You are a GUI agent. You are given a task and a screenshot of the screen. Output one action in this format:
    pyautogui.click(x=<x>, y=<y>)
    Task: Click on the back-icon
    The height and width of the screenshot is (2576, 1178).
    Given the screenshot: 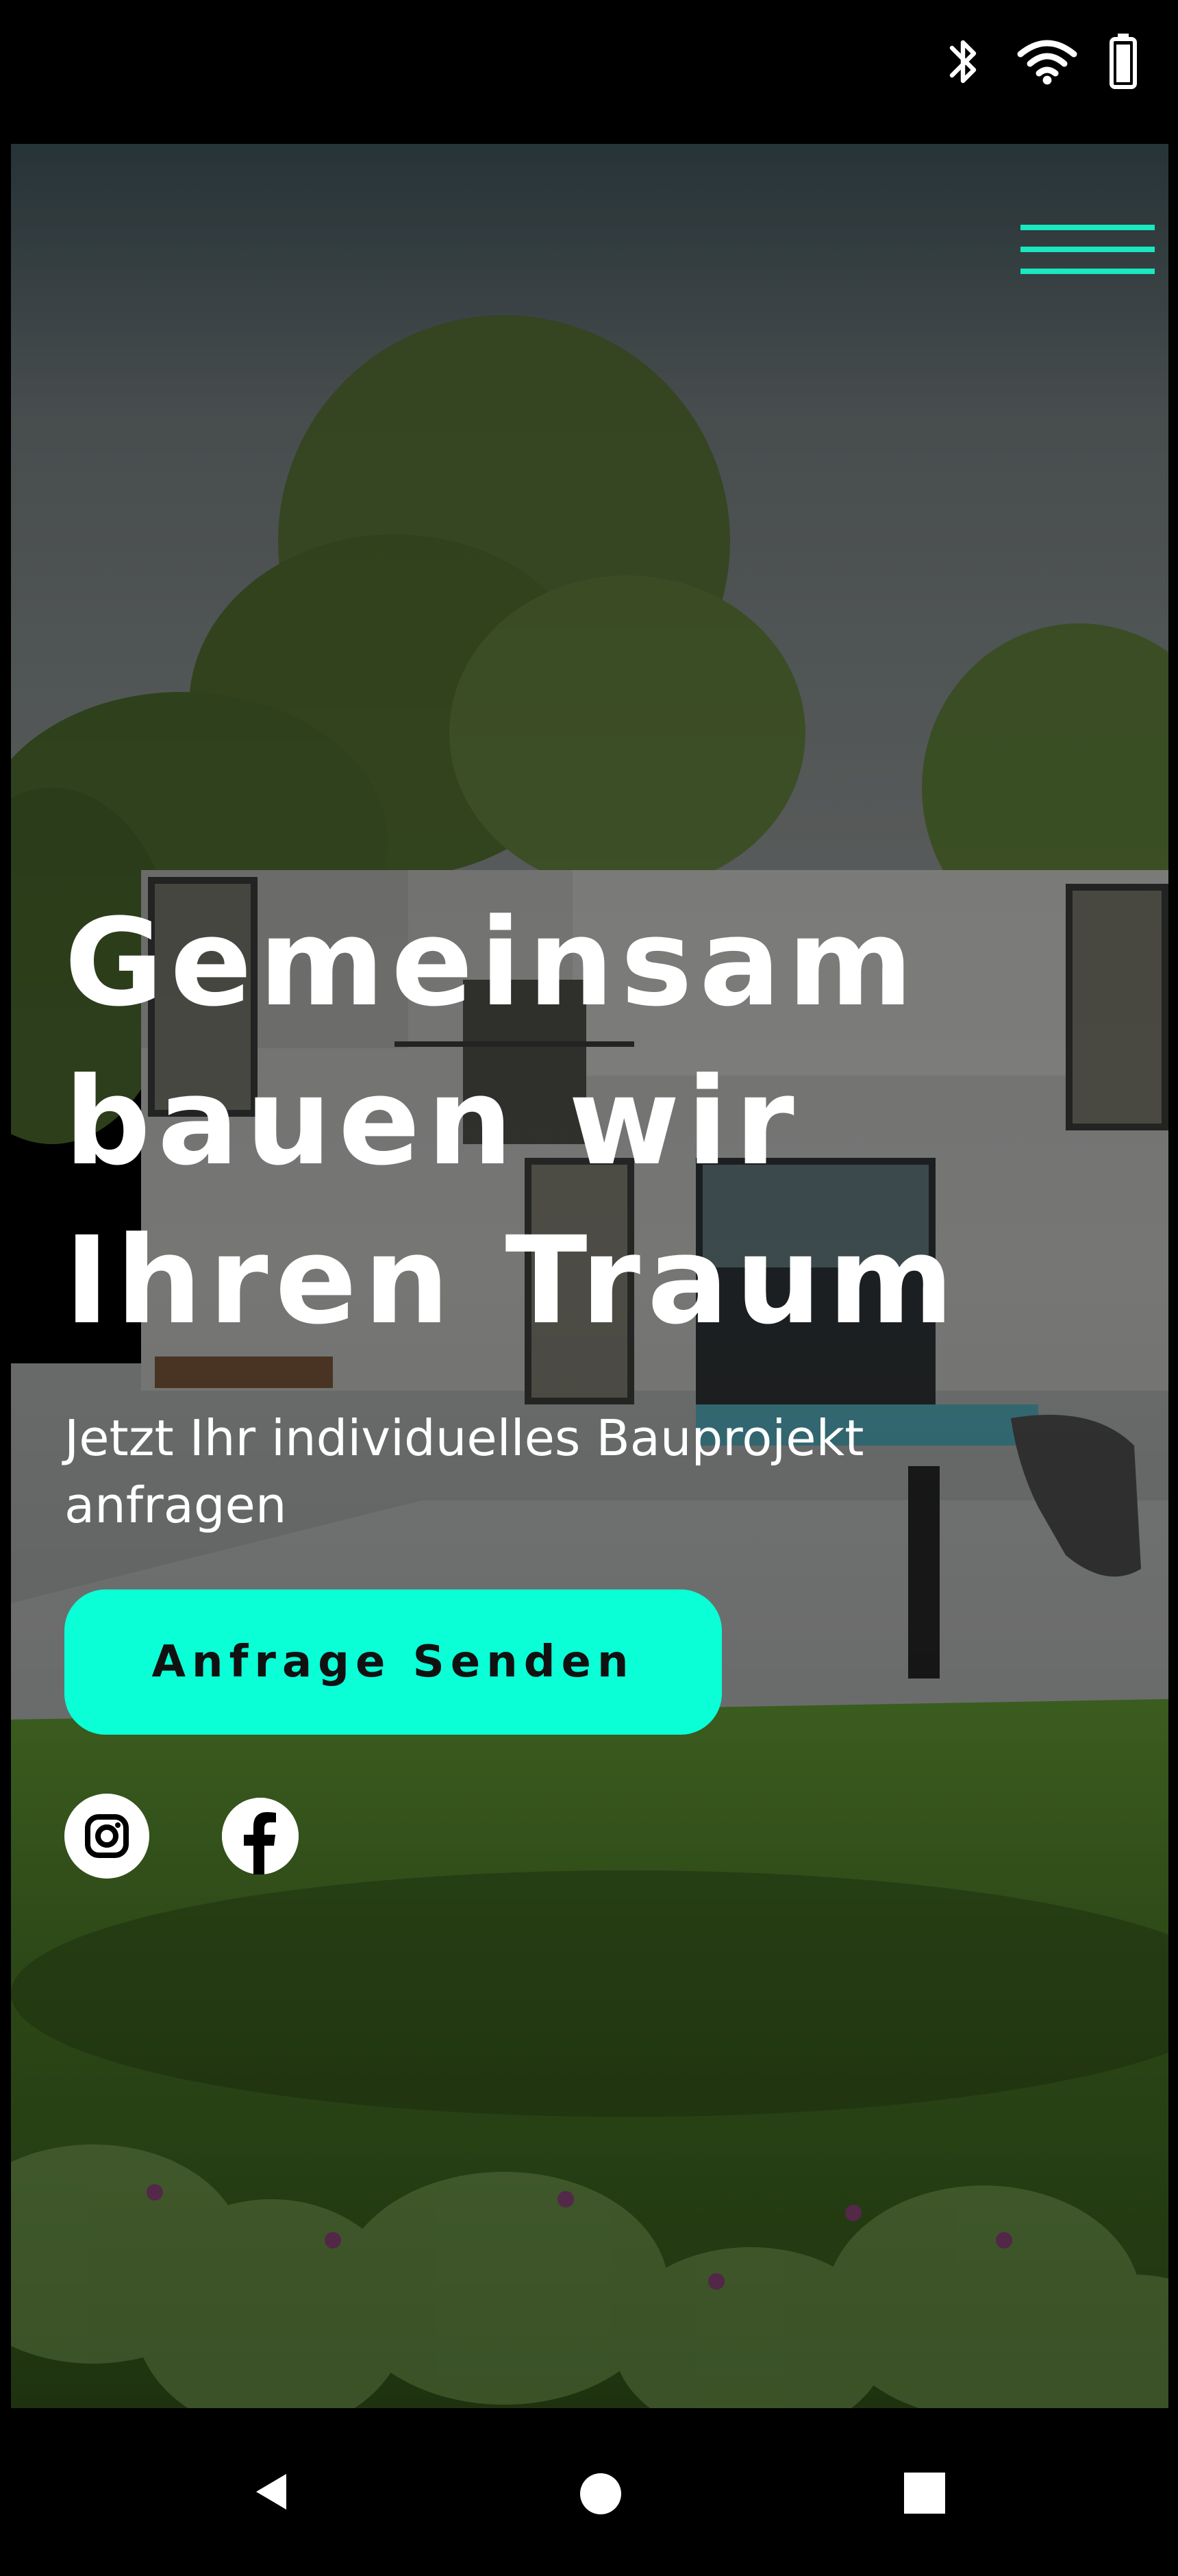 What is the action you would take?
    pyautogui.click(x=272, y=2493)
    